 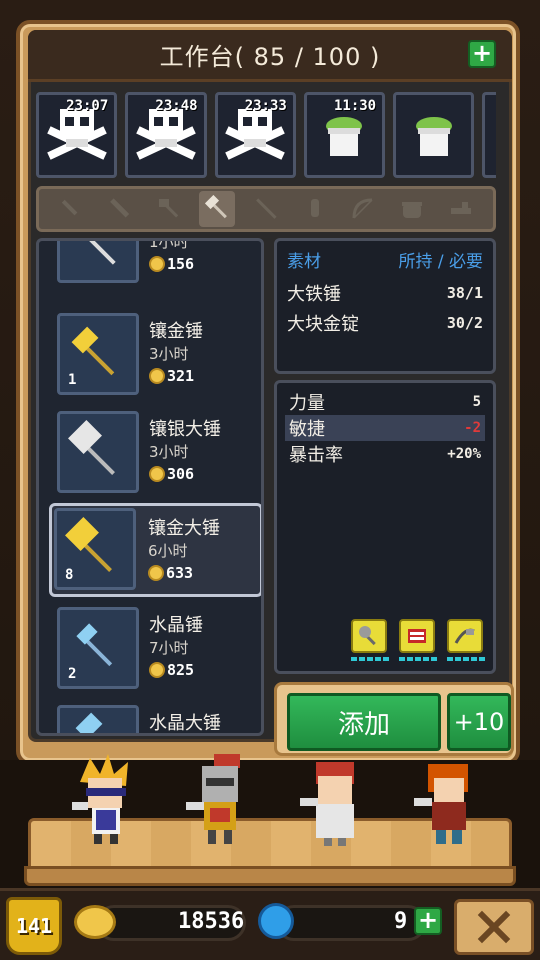 I want to click on category-gun, so click(x=461, y=209).